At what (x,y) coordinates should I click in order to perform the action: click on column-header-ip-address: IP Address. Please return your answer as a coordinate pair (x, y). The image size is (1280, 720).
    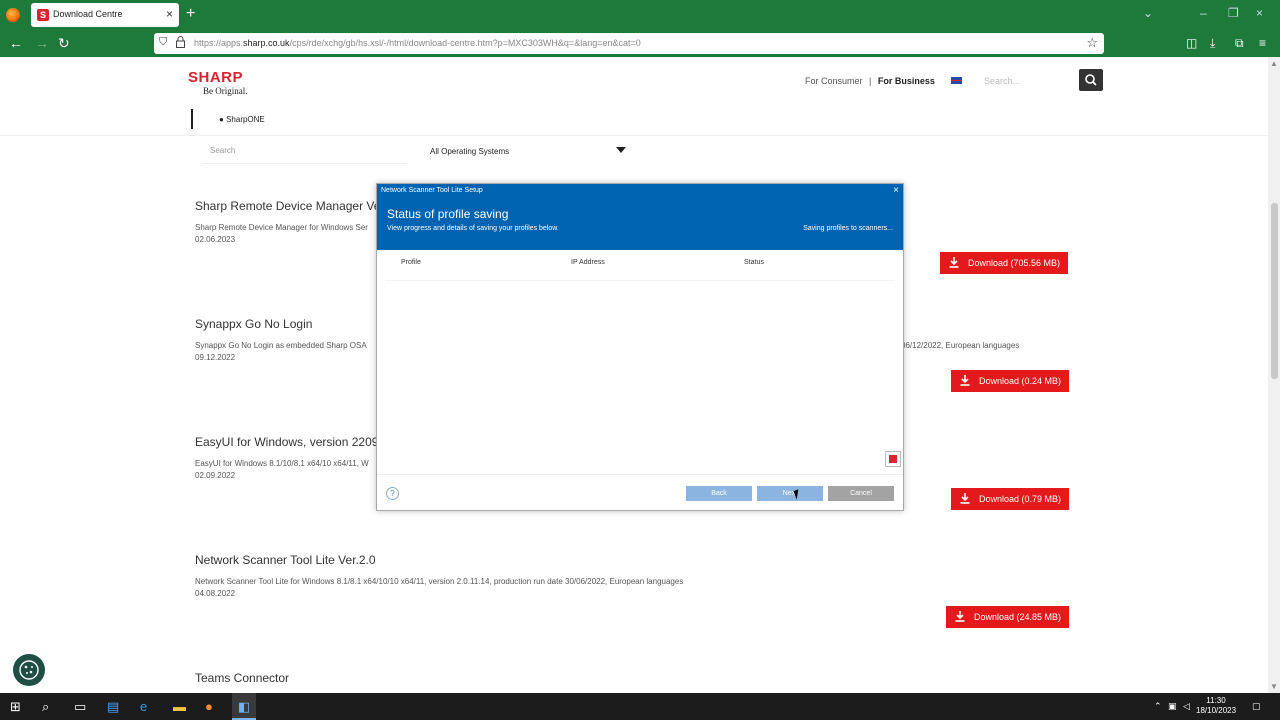
    Looking at the image, I should click on (588, 262).